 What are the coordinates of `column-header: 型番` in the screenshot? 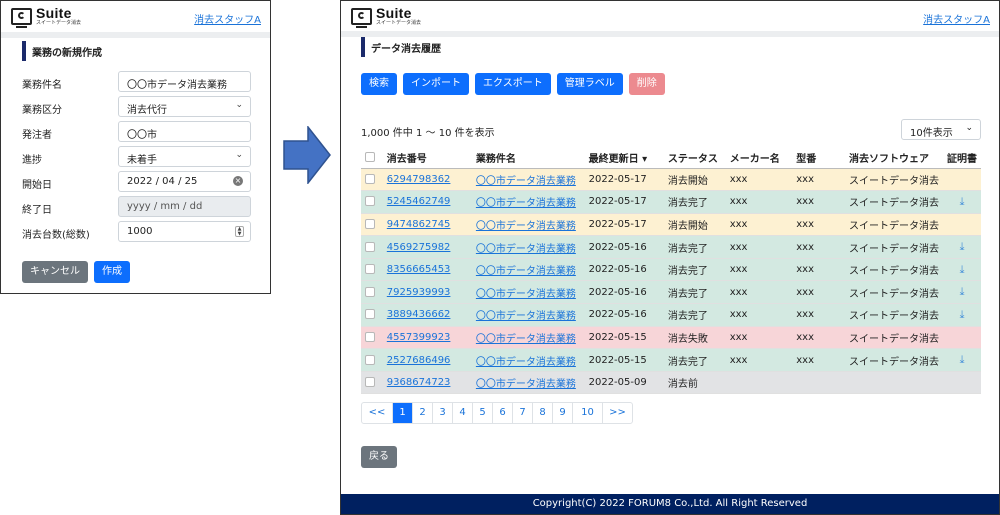 It's located at (818, 158).